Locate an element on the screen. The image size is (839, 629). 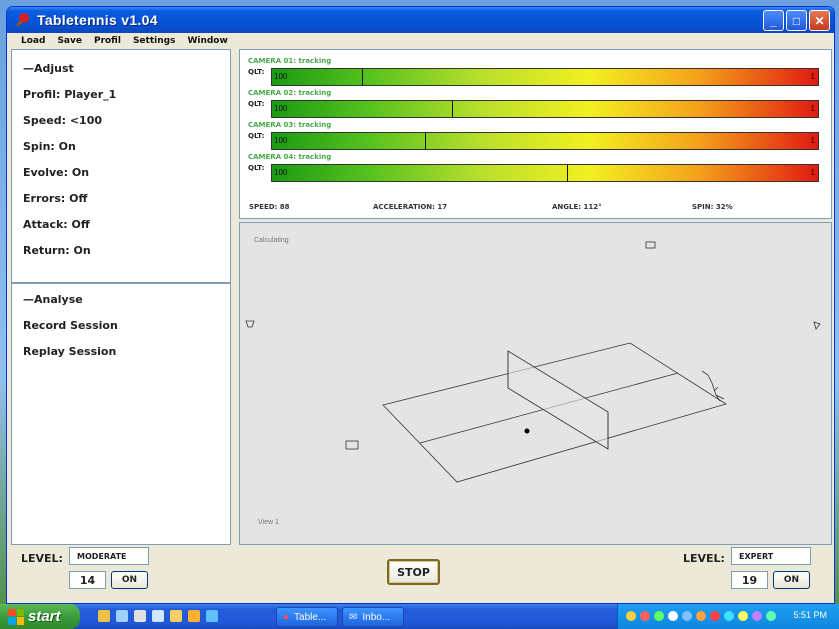
start-button: start is located at coordinates (40, 616).